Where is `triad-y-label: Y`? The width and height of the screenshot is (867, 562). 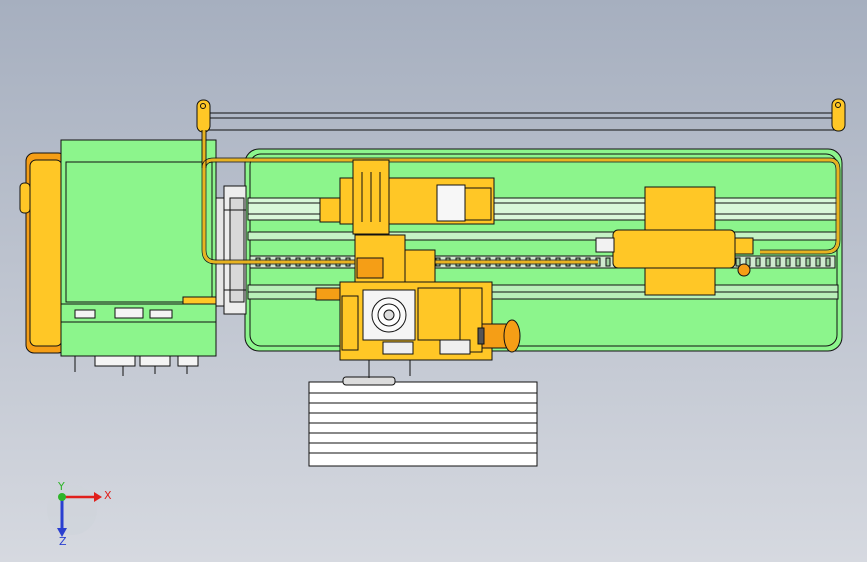
triad-y-label: Y is located at coordinates (61, 486).